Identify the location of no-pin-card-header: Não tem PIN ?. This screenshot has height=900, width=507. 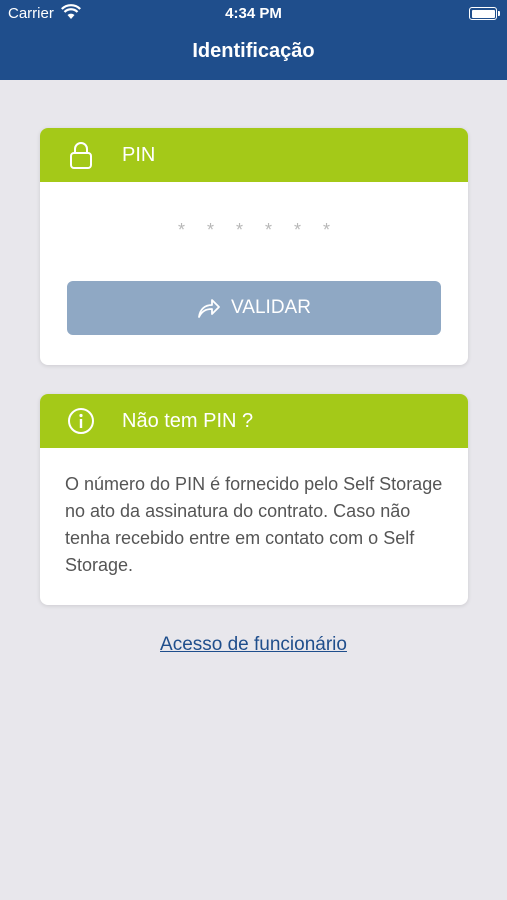
(254, 421).